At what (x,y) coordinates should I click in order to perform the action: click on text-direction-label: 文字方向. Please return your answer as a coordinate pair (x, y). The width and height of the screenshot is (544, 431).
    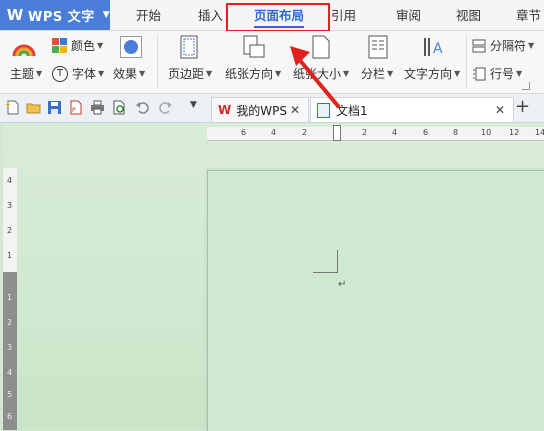
    Looking at the image, I should click on (428, 74).